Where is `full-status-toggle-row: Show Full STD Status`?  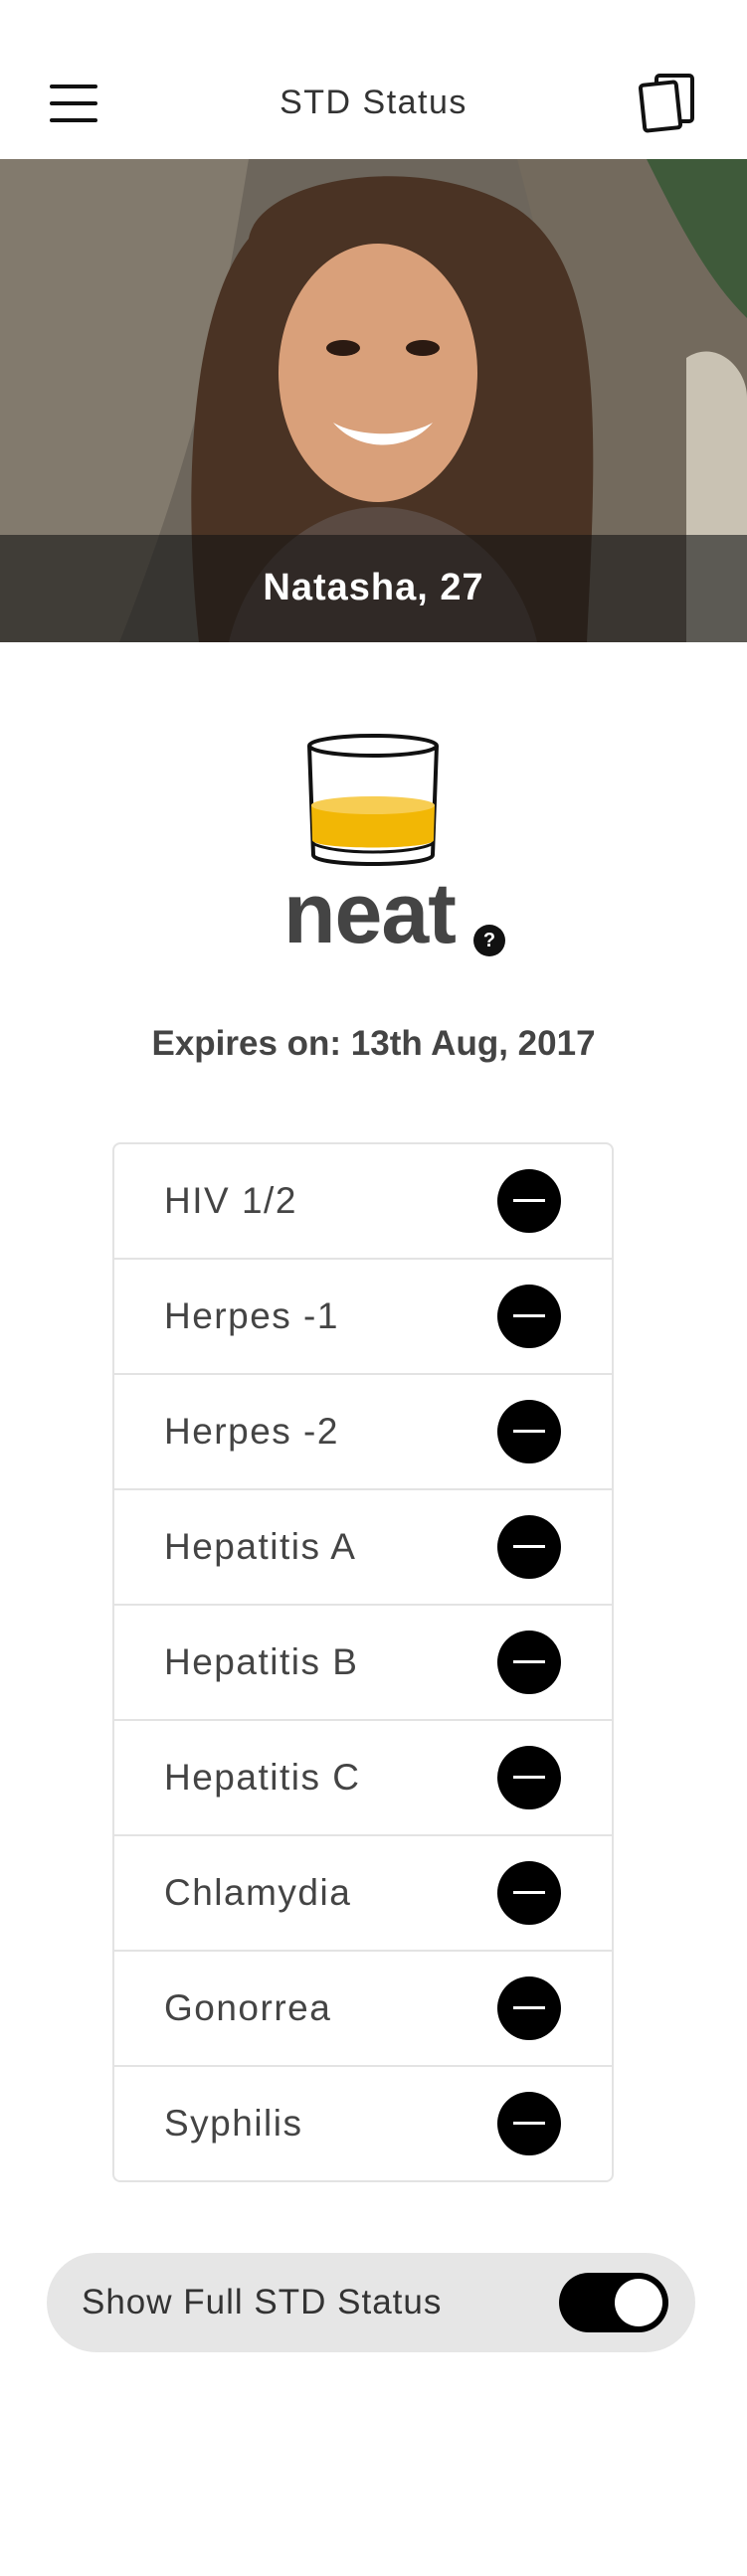 full-status-toggle-row: Show Full STD Status is located at coordinates (371, 2302).